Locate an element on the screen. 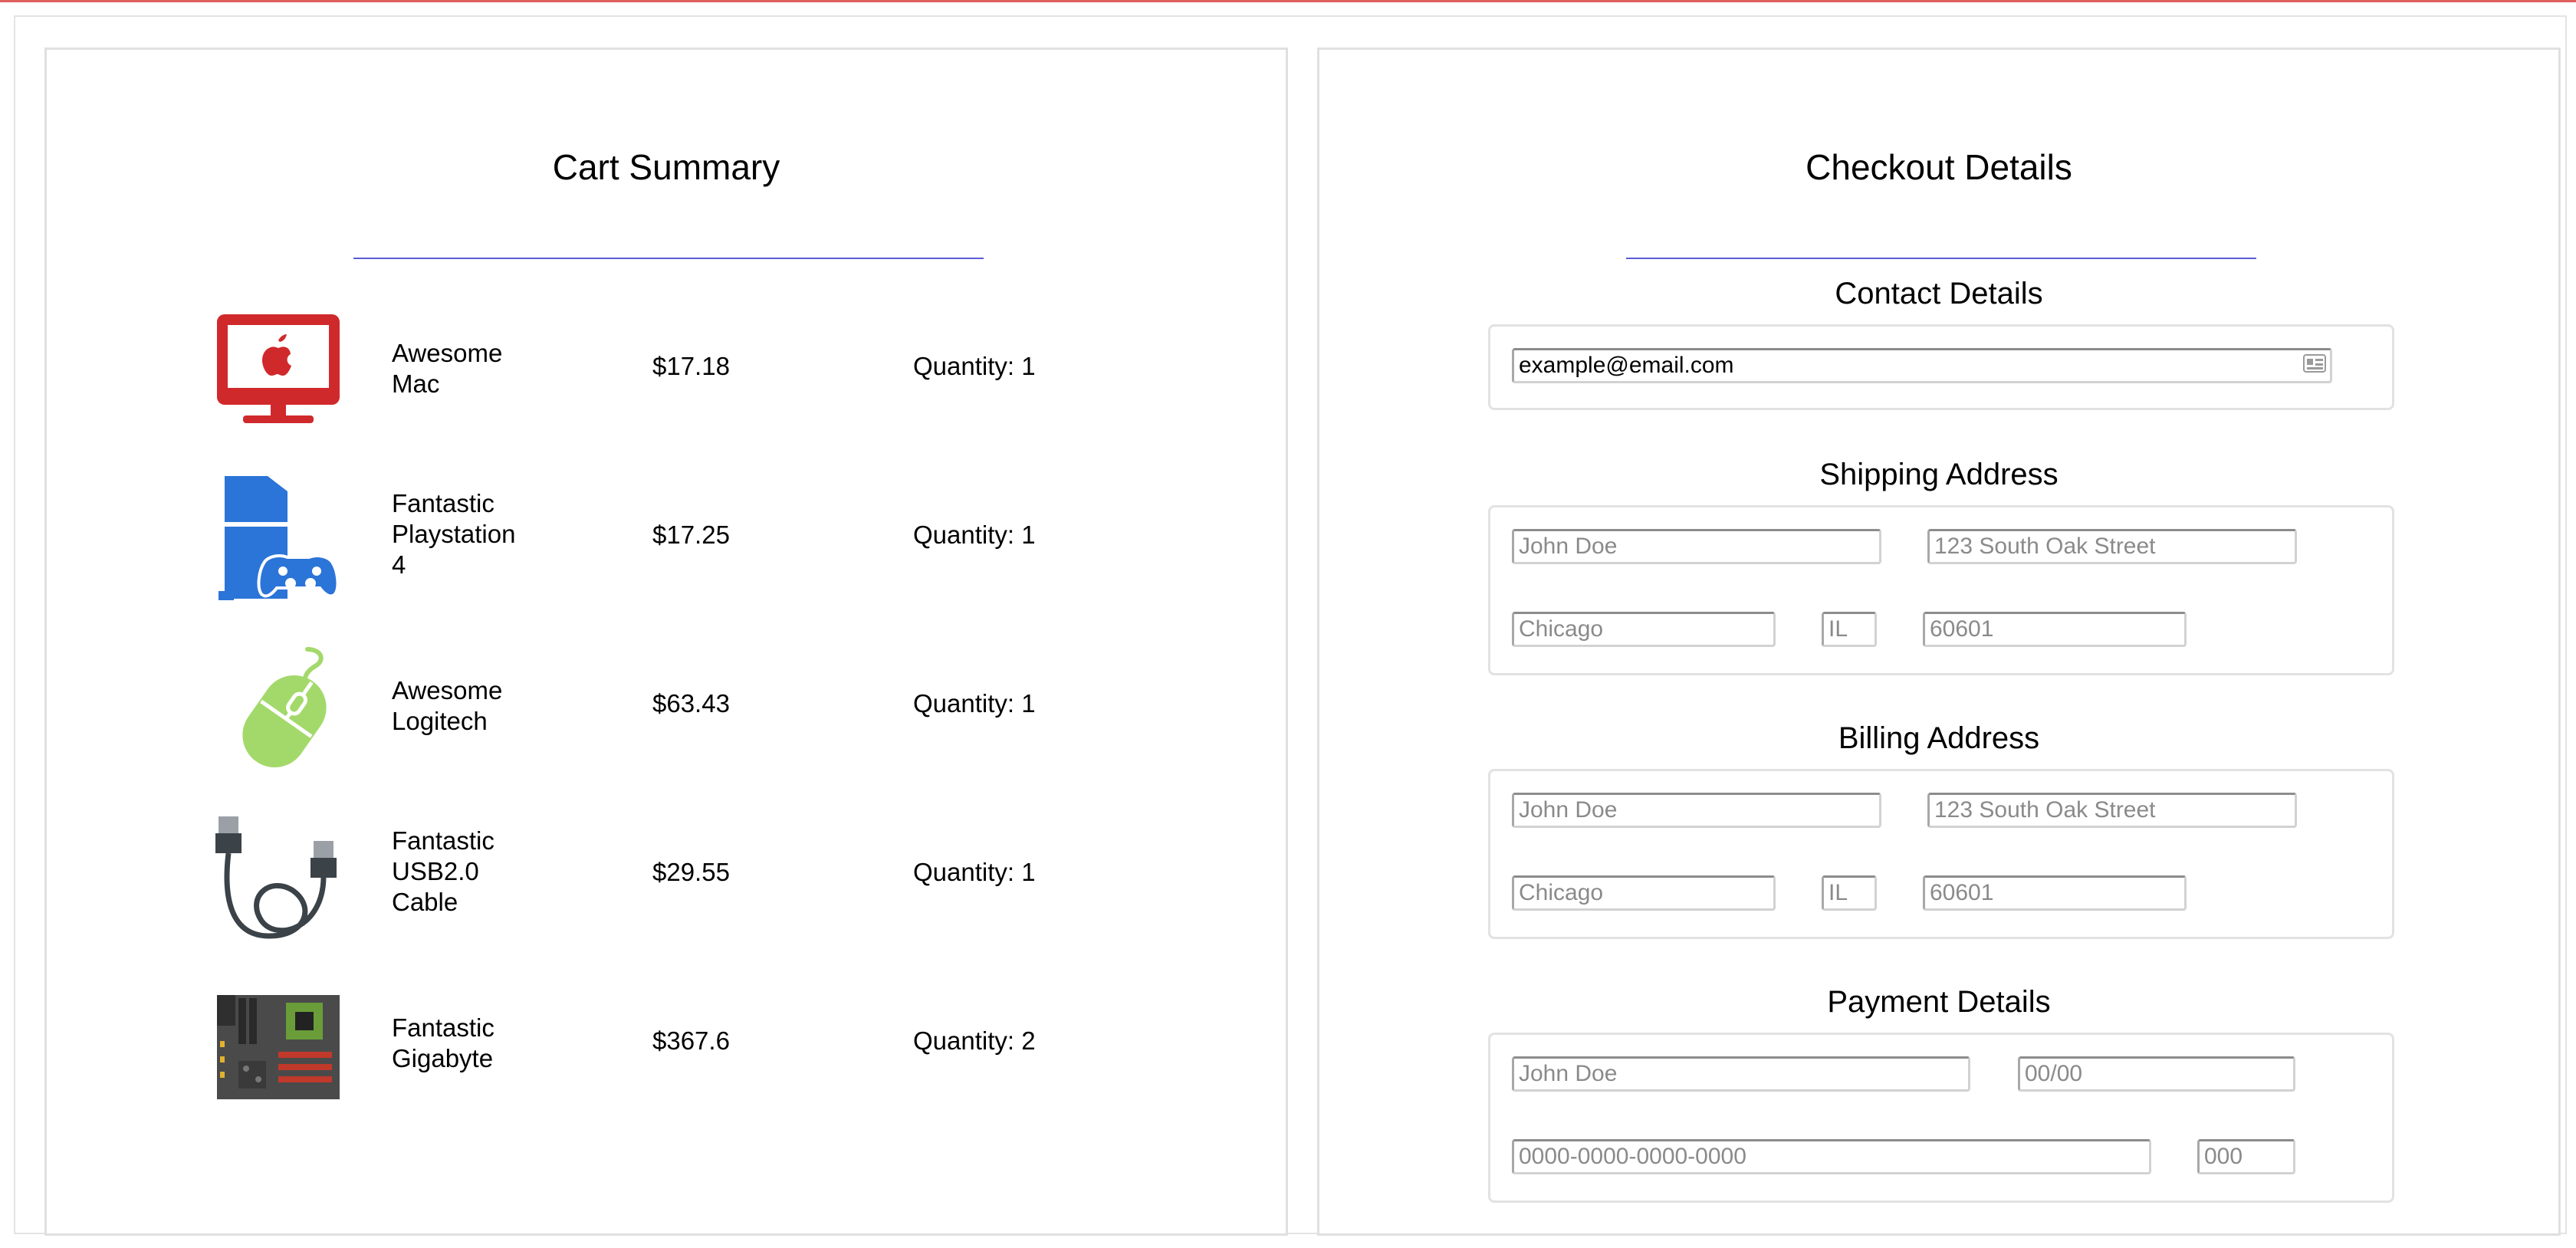  email-field is located at coordinates (1922, 365).